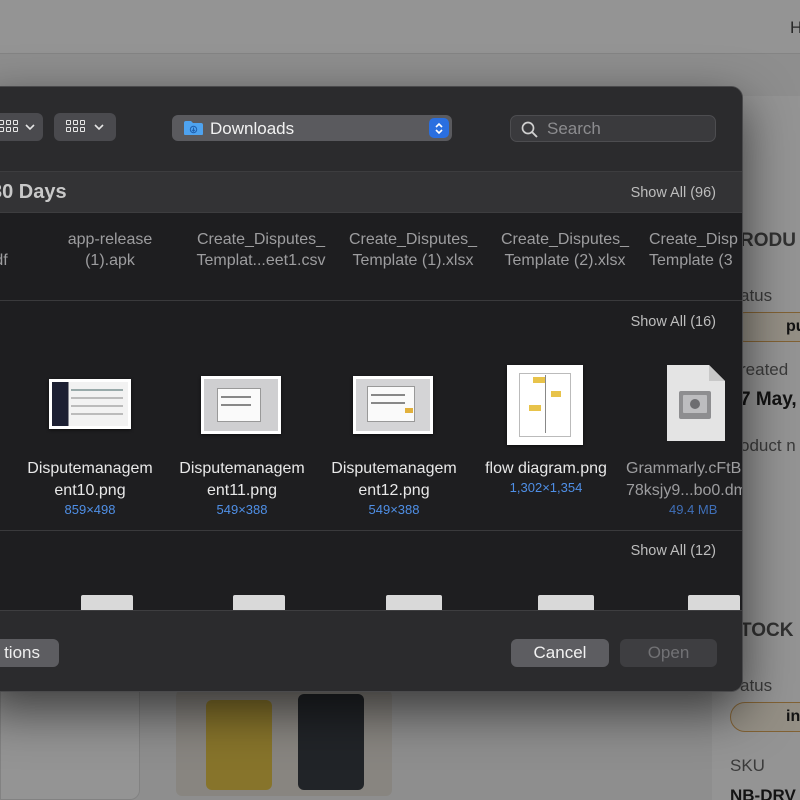 Image resolution: width=800 pixels, height=800 pixels. What do you see at coordinates (371, 318) in the screenshot?
I see `section-header-images: Show All (16)` at bounding box center [371, 318].